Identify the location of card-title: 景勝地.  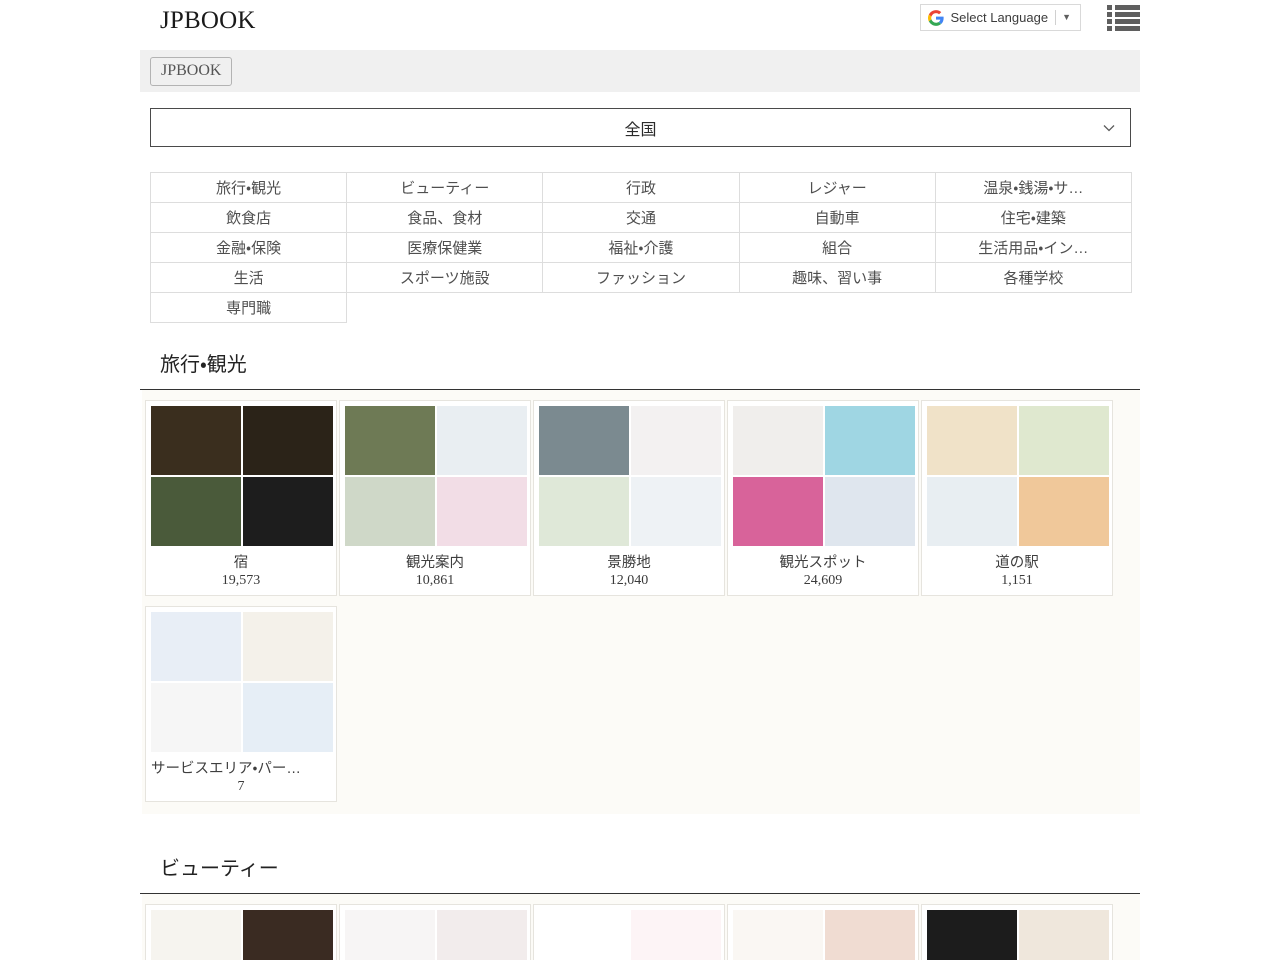
(629, 563).